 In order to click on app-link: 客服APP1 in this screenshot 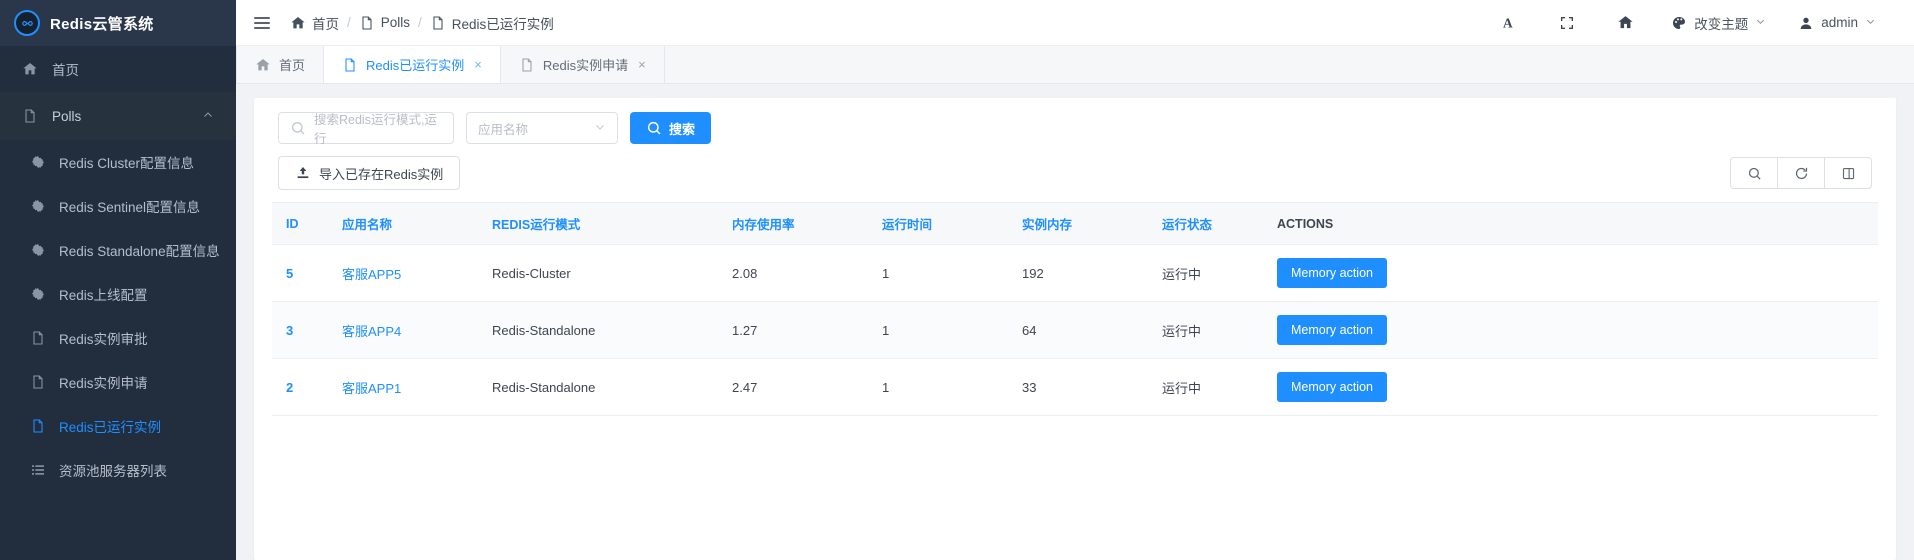, I will do `click(371, 388)`.